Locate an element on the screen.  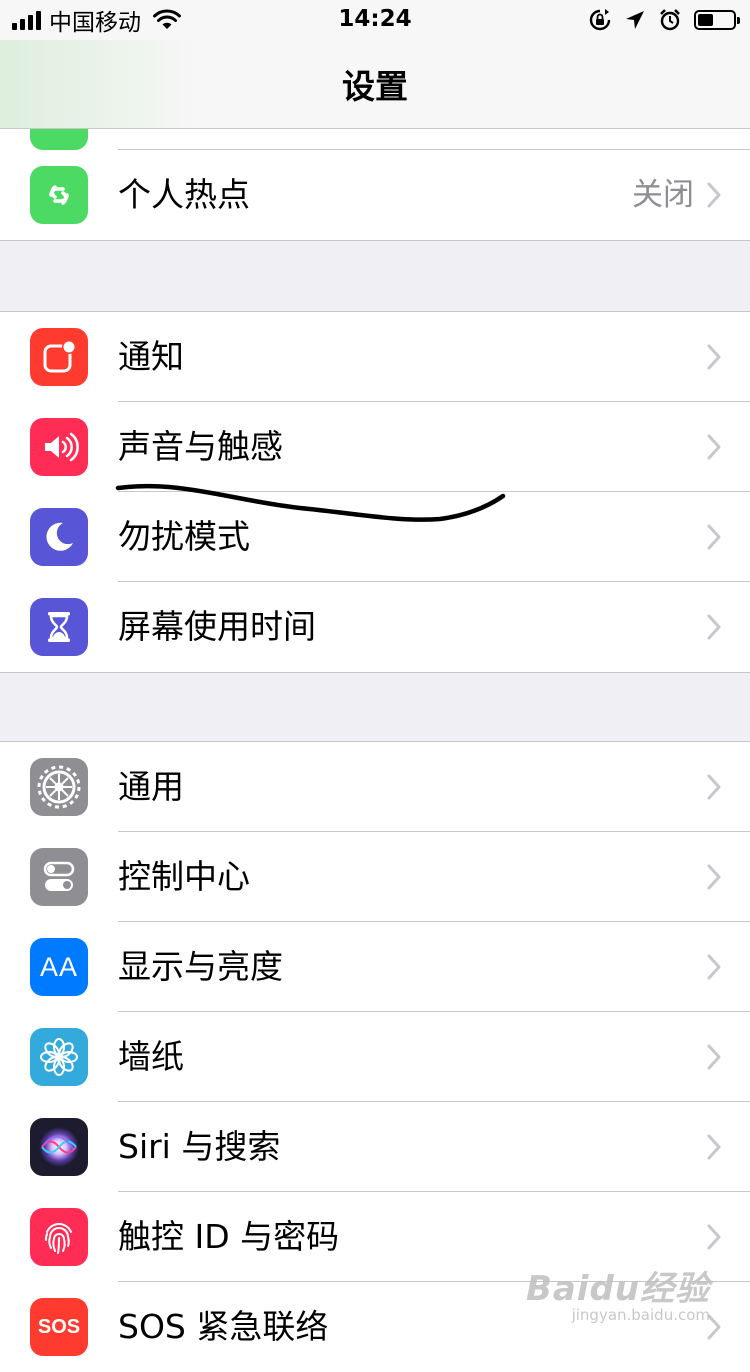
flower-icon is located at coordinates (59, 1057).